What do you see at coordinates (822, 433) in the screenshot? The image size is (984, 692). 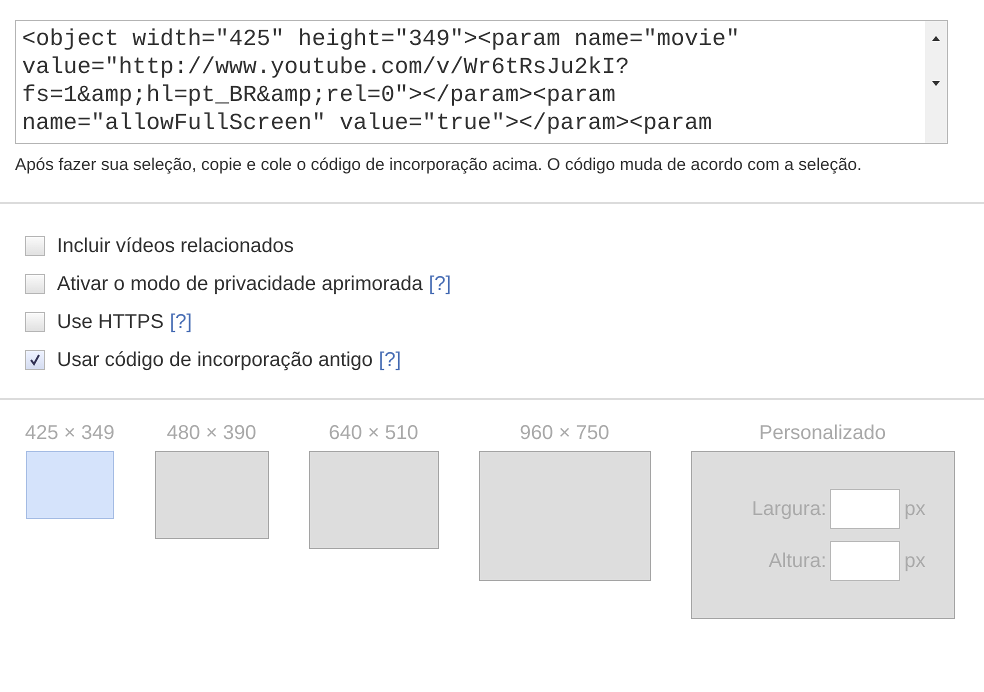 I see `size-label: Personalizado` at bounding box center [822, 433].